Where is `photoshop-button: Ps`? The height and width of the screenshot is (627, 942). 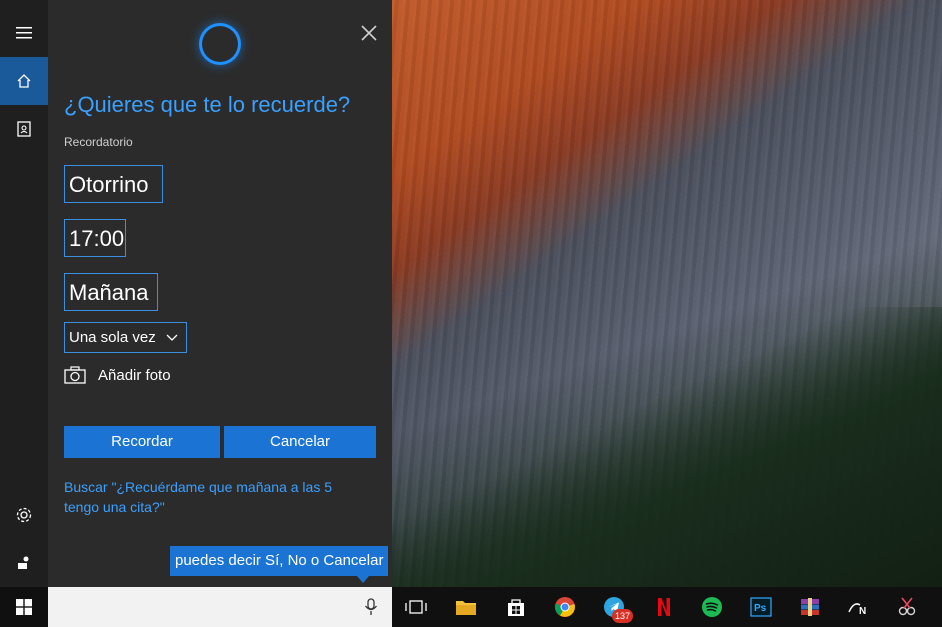
photoshop-button: Ps is located at coordinates (761, 607).